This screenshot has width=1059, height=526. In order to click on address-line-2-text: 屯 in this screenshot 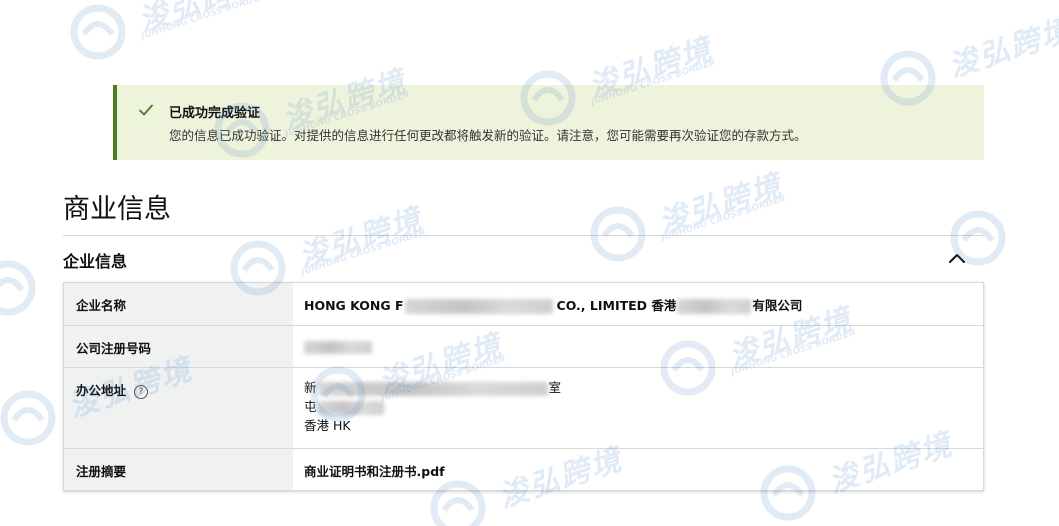, I will do `click(310, 406)`.